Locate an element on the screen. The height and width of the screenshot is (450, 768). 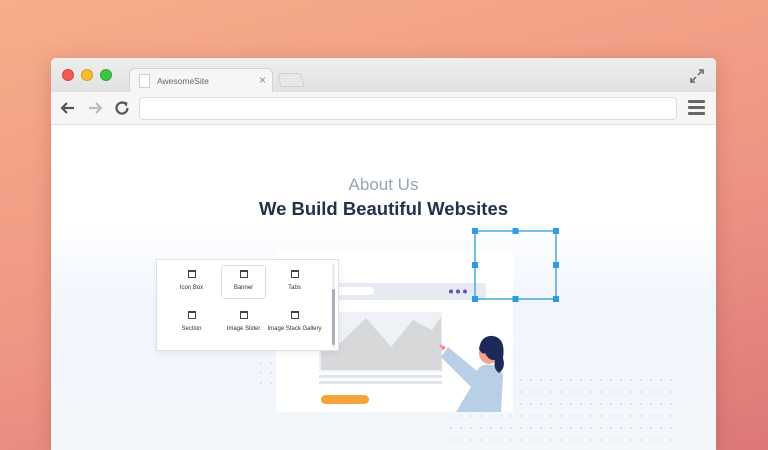
widget-label: Banner is located at coordinates (243, 288).